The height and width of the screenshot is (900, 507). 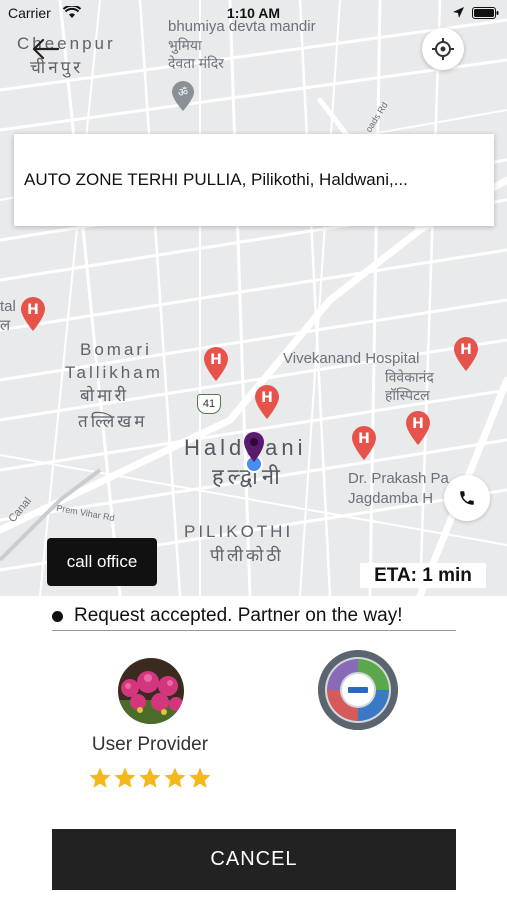 I want to click on map-label-left-cut-hindi: ल, so click(x=5, y=325).